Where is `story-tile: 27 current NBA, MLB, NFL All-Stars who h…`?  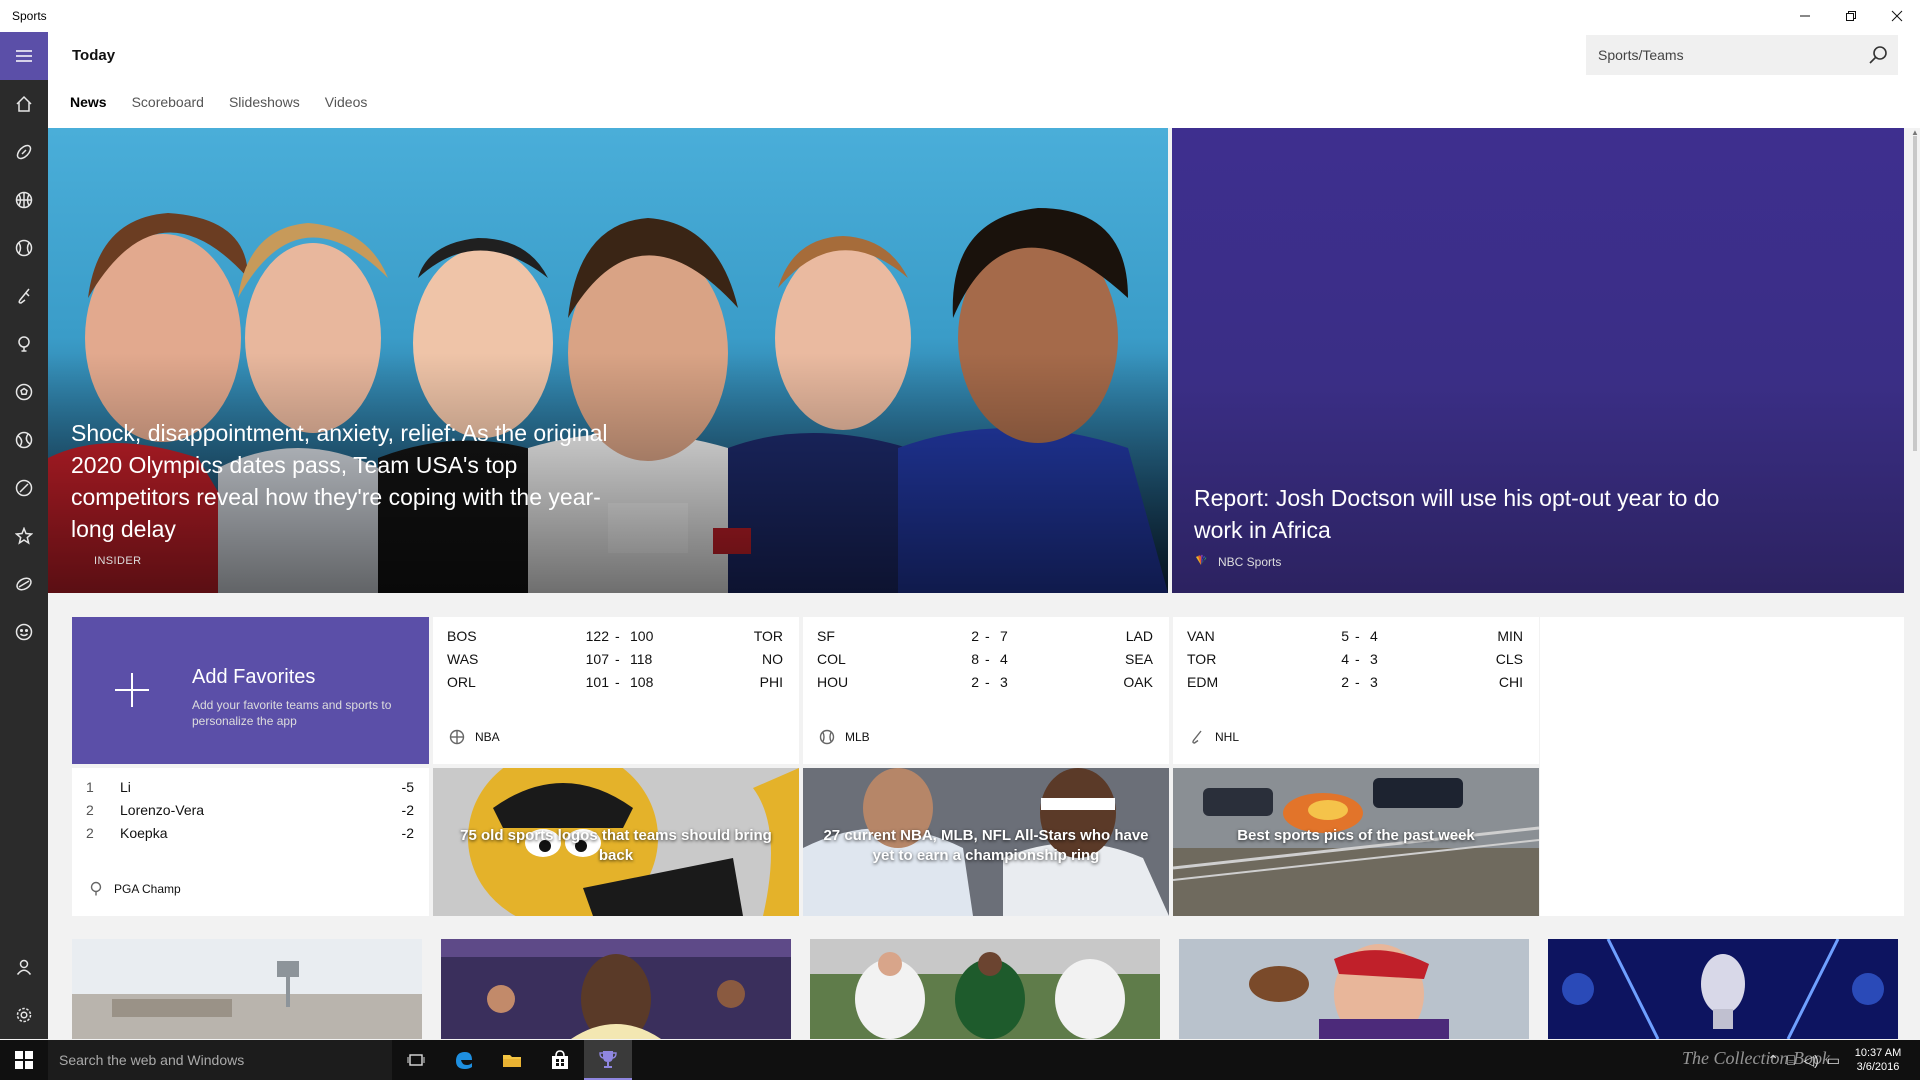 story-tile: 27 current NBA, MLB, NFL All-Stars who h… is located at coordinates (986, 842).